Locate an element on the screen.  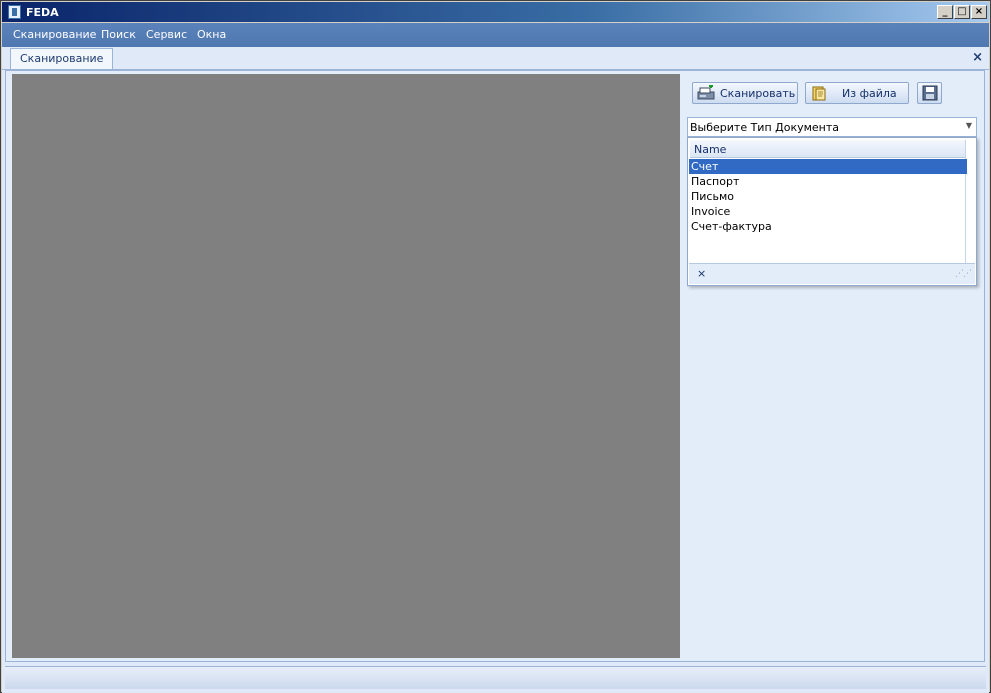
minimize-button: _ is located at coordinates (945, 12).